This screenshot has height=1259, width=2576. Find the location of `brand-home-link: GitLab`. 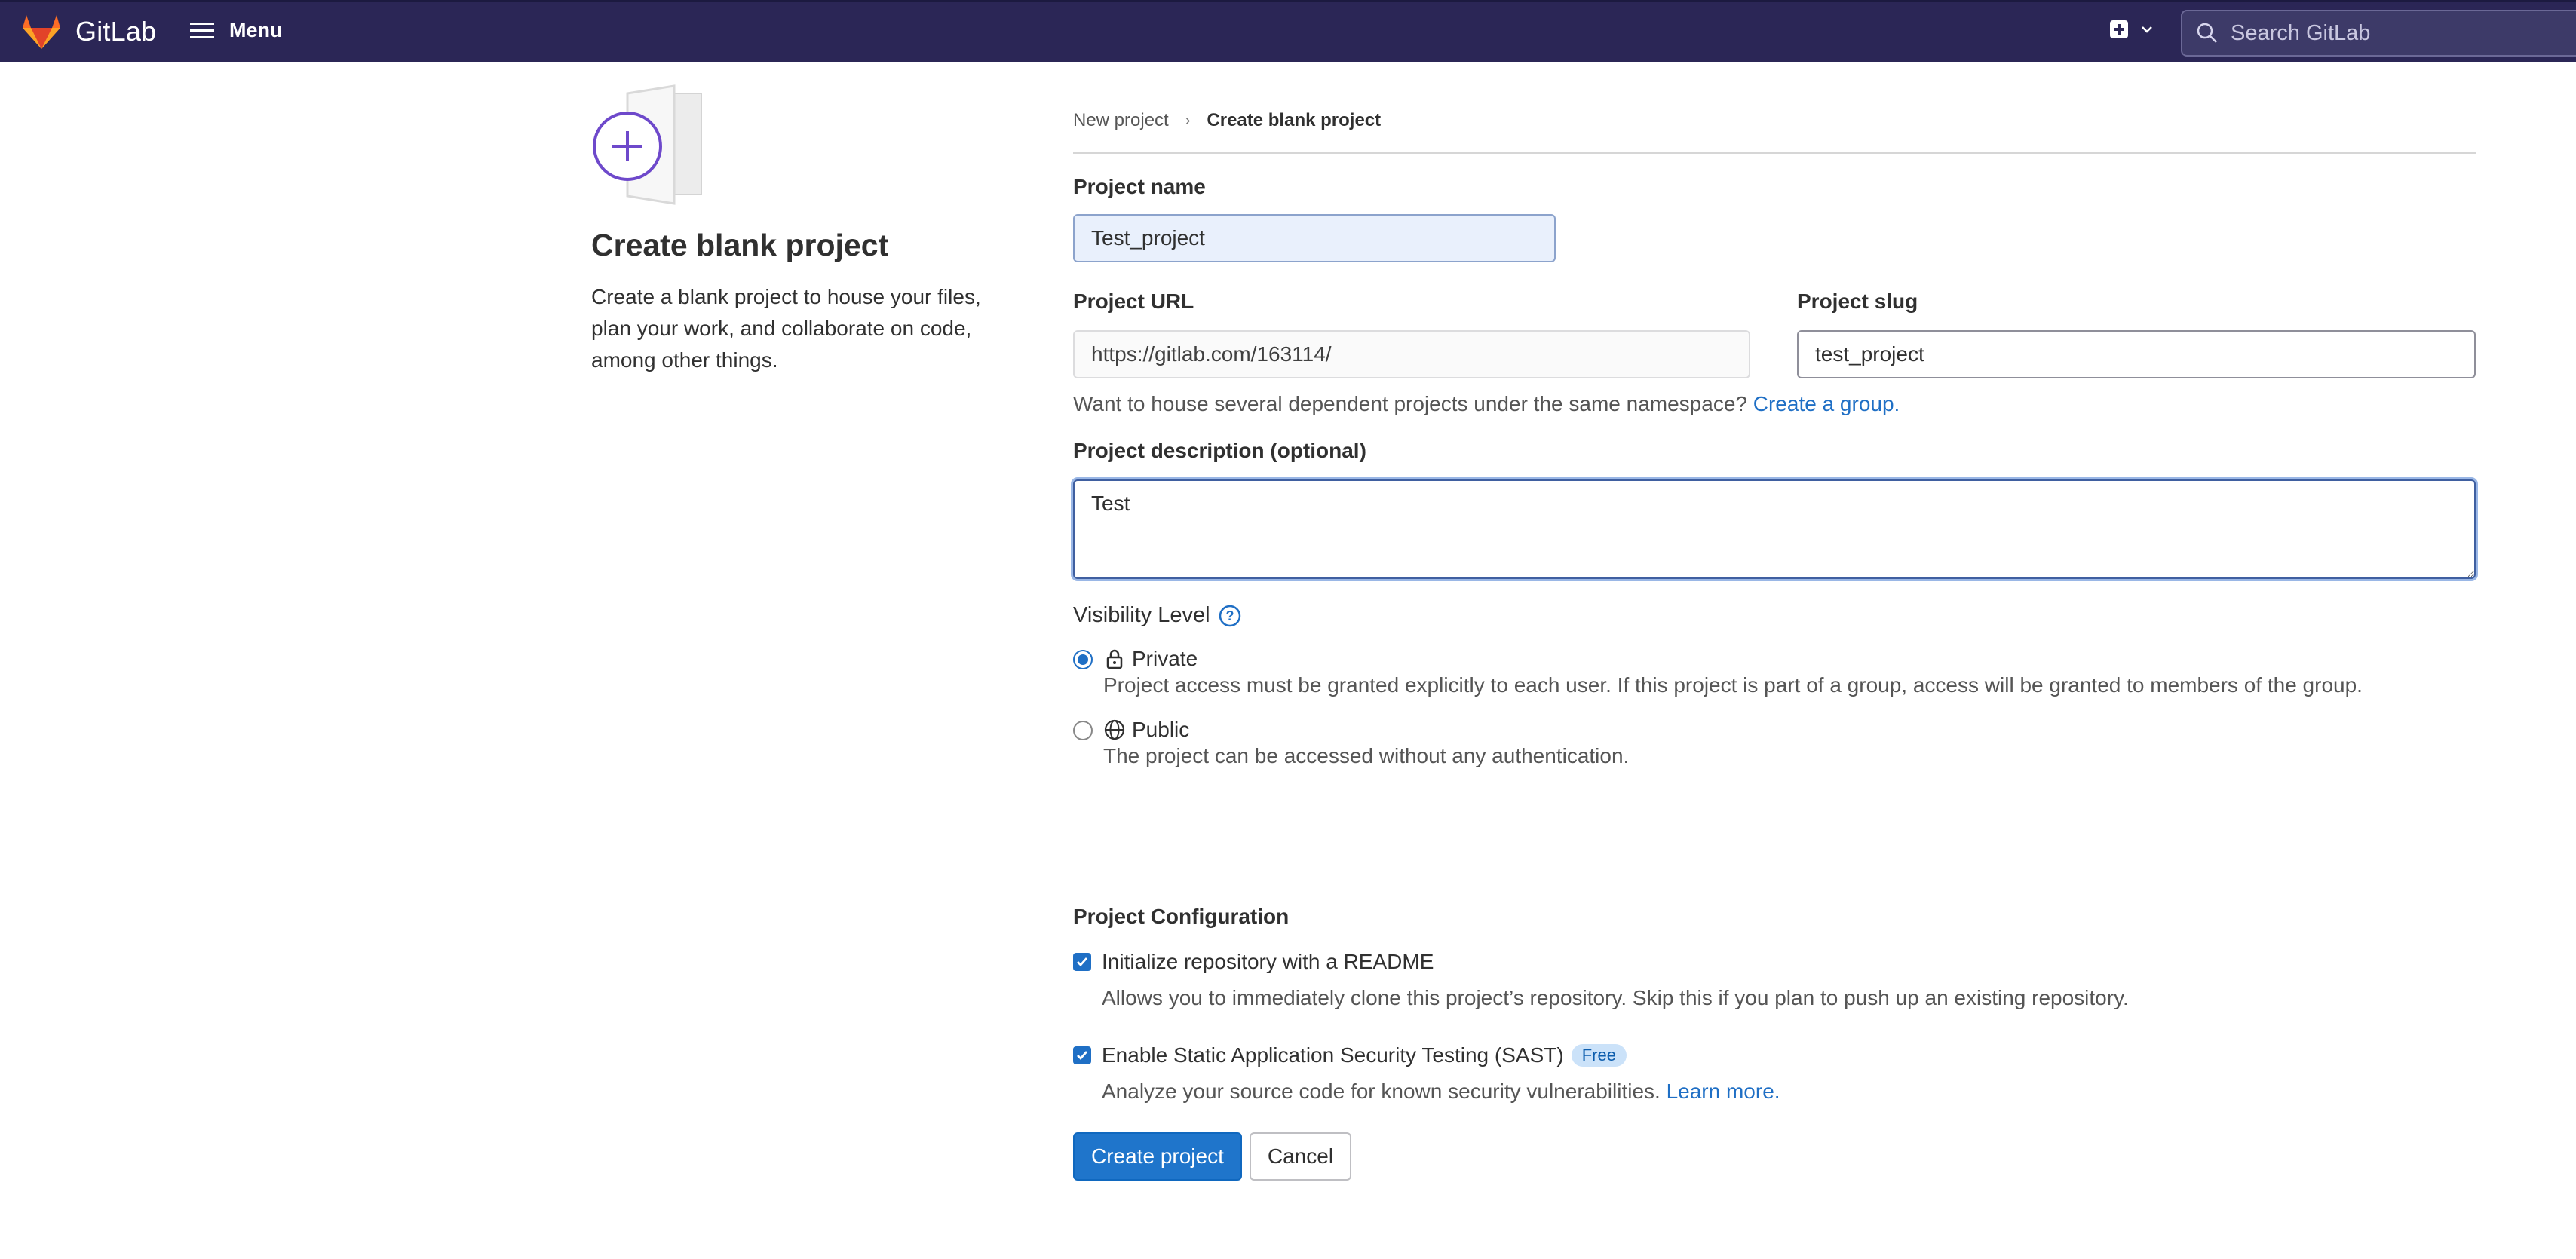

brand-home-link: GitLab is located at coordinates (88, 32).